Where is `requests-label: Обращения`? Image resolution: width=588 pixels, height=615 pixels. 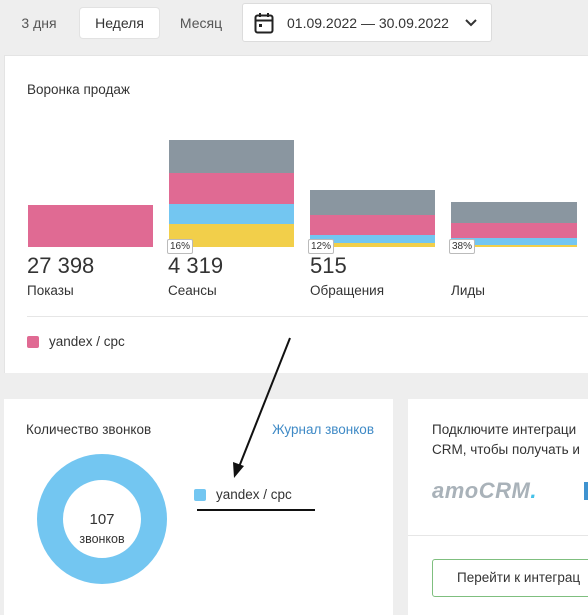
requests-label: Обращения is located at coordinates (347, 290).